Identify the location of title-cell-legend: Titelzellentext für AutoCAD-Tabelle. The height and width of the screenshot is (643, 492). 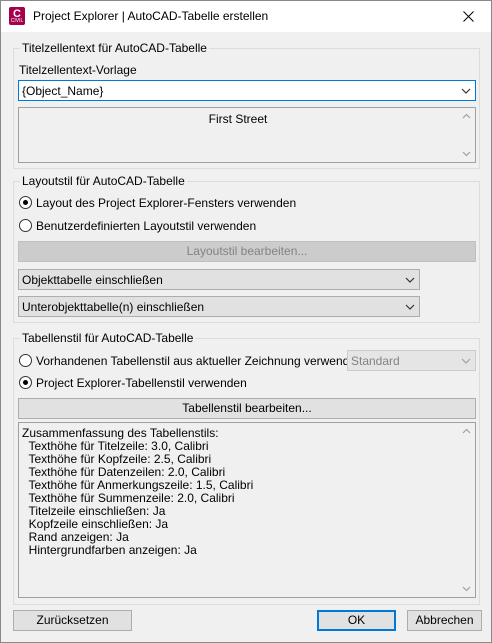
(114, 48).